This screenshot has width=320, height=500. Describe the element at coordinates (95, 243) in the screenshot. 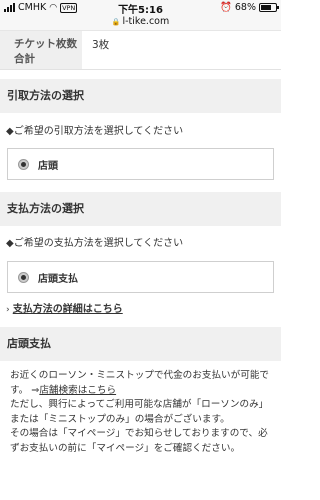

I see `payment-instruction: ◆ご希望の支払方法を選択してください` at that location.